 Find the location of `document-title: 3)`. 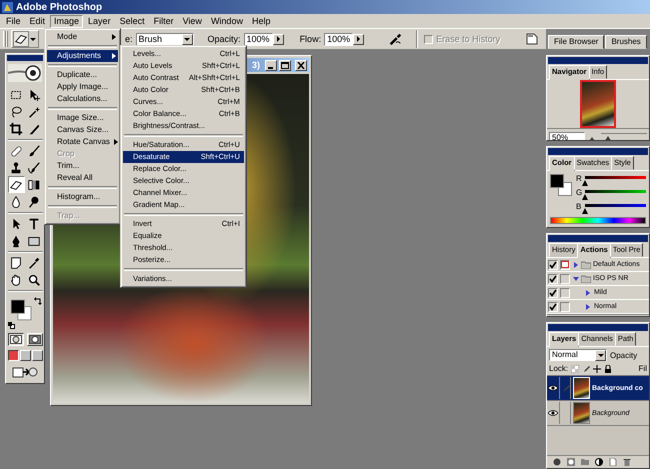

document-title: 3) is located at coordinates (256, 65).